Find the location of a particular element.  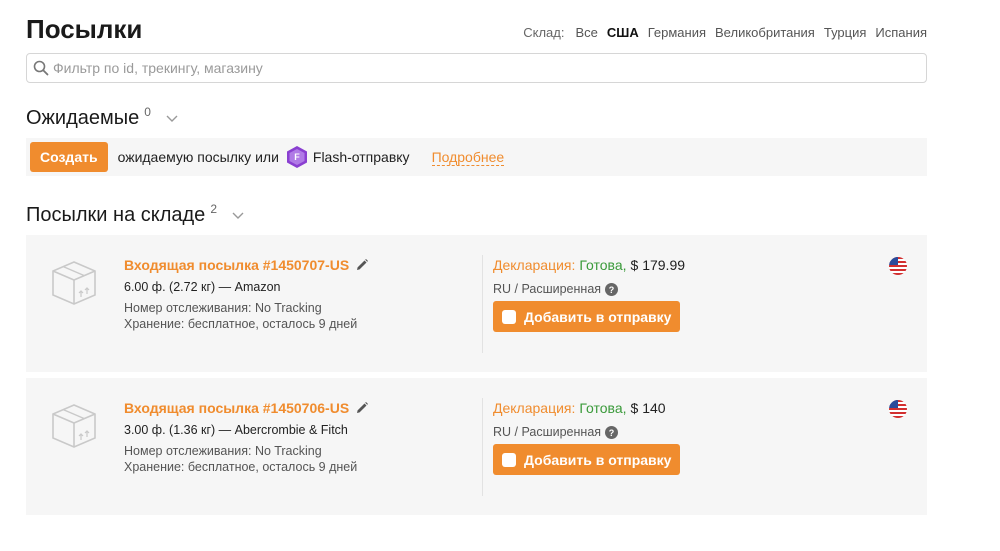

parcel-weight: 6.00 ф. (2.72 кг) is located at coordinates (170, 287).